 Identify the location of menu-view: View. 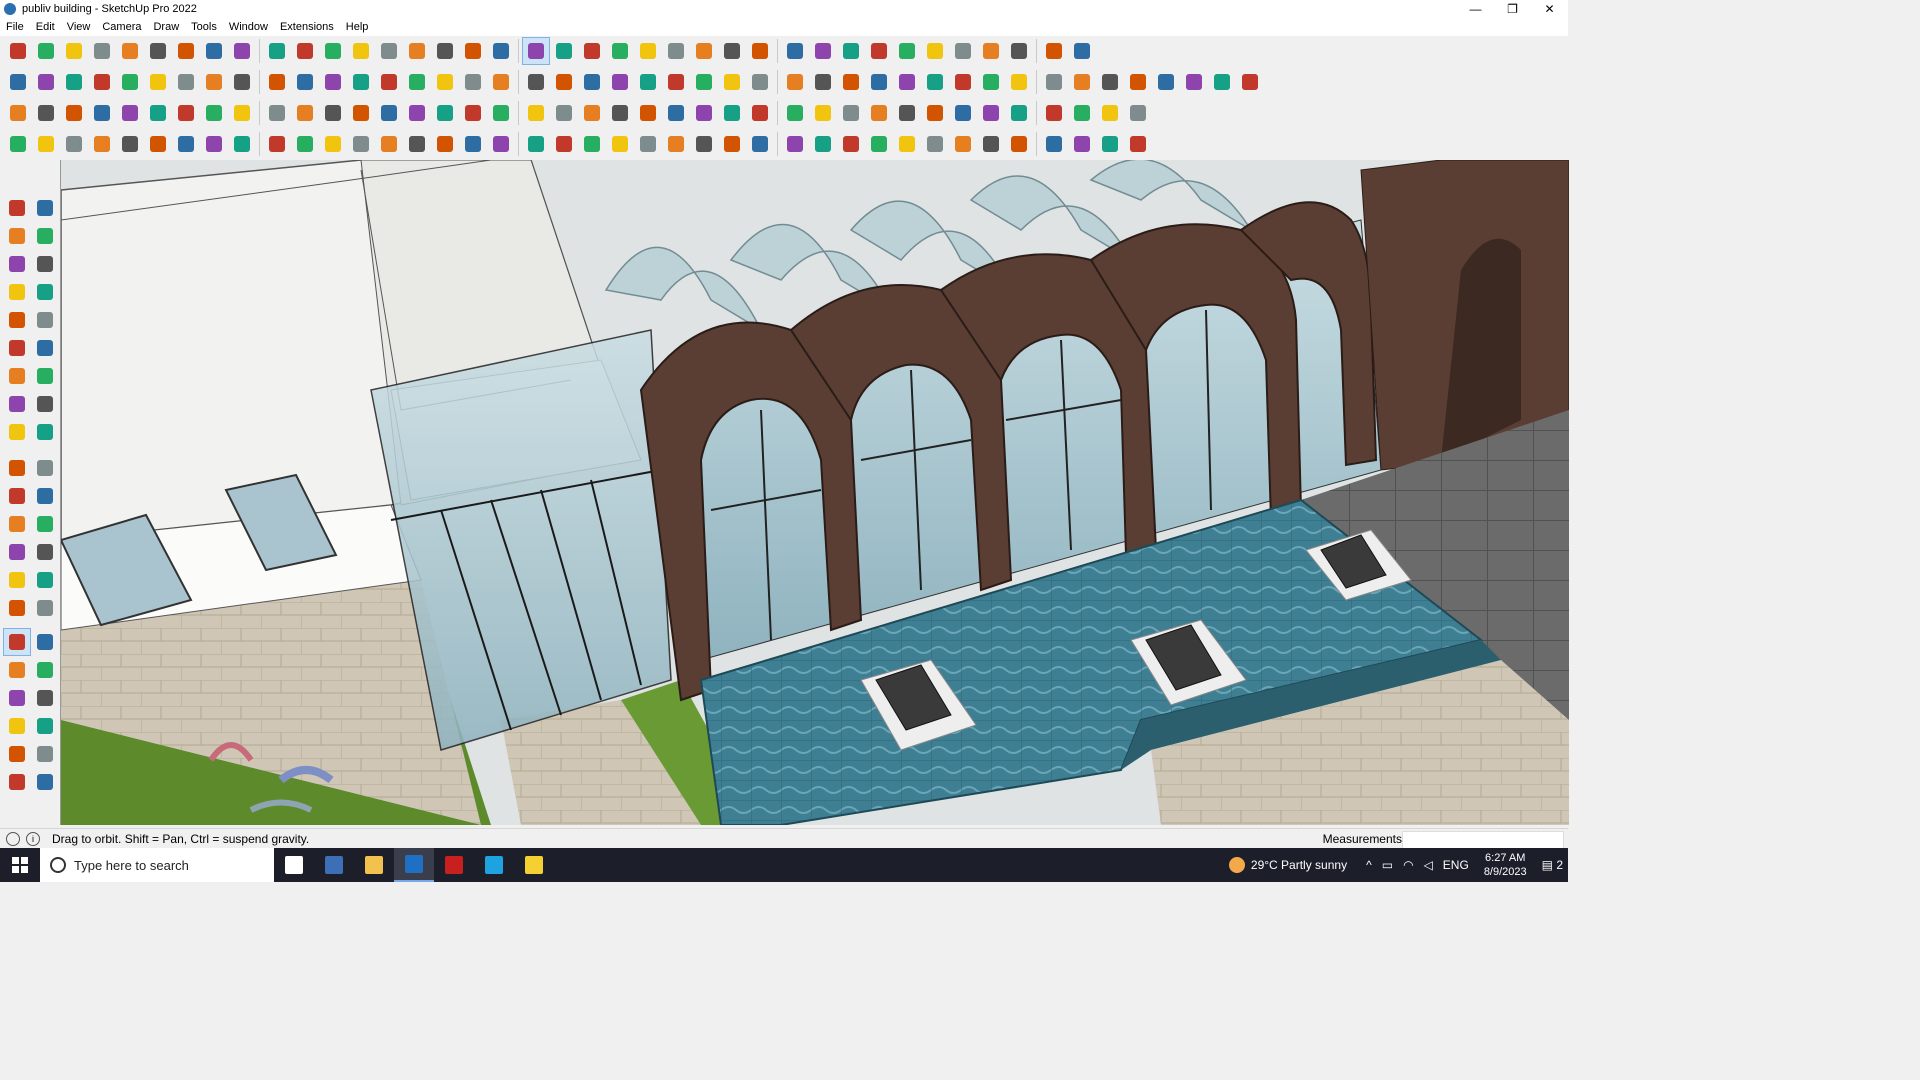
(79, 27).